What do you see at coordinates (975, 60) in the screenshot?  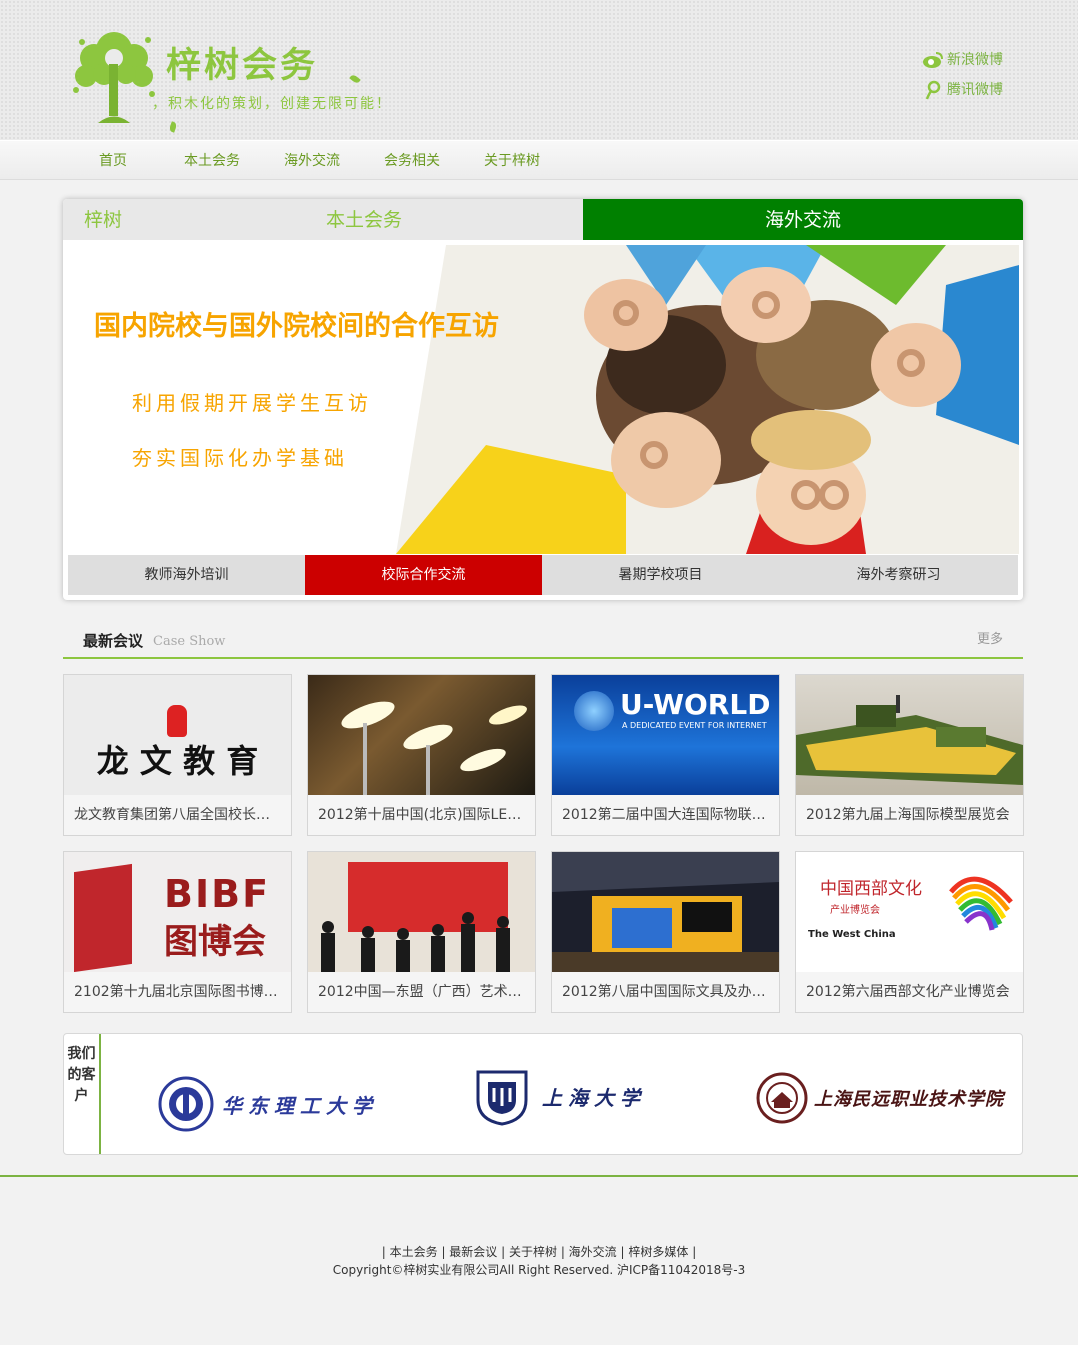 I see `weibo-label: 新浪微博` at bounding box center [975, 60].